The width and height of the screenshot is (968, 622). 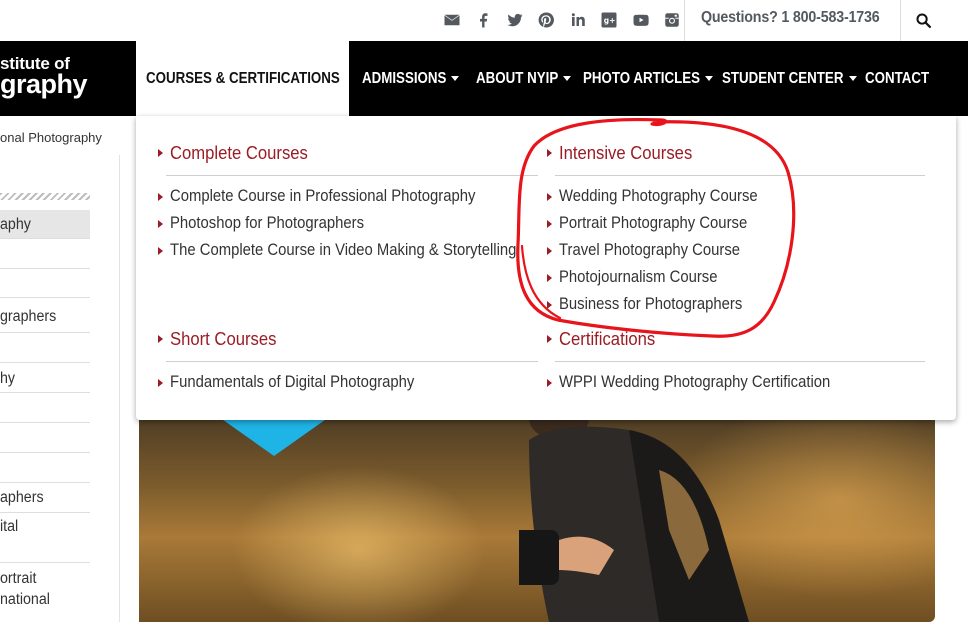 I want to click on menu-link: Fundamentals of Digital Photography, so click(x=300, y=382).